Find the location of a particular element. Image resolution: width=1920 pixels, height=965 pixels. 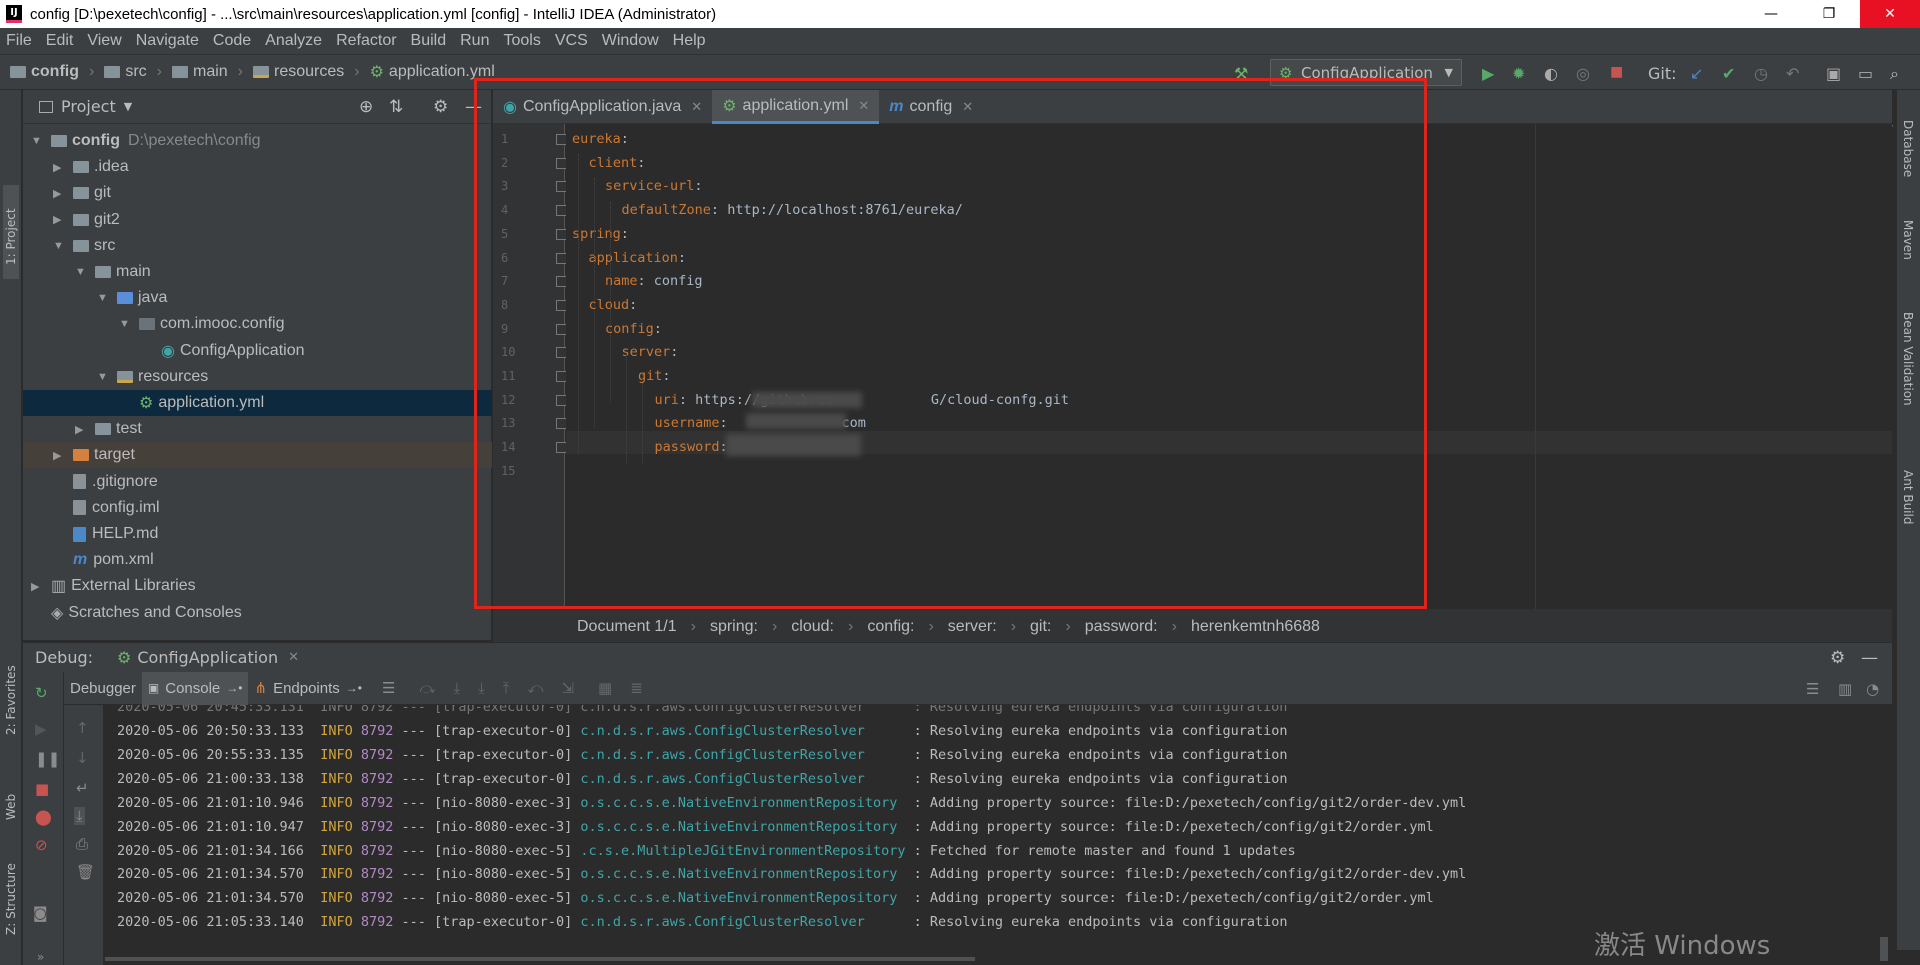

soft-wrap-icon: ↵ is located at coordinates (82, 788).